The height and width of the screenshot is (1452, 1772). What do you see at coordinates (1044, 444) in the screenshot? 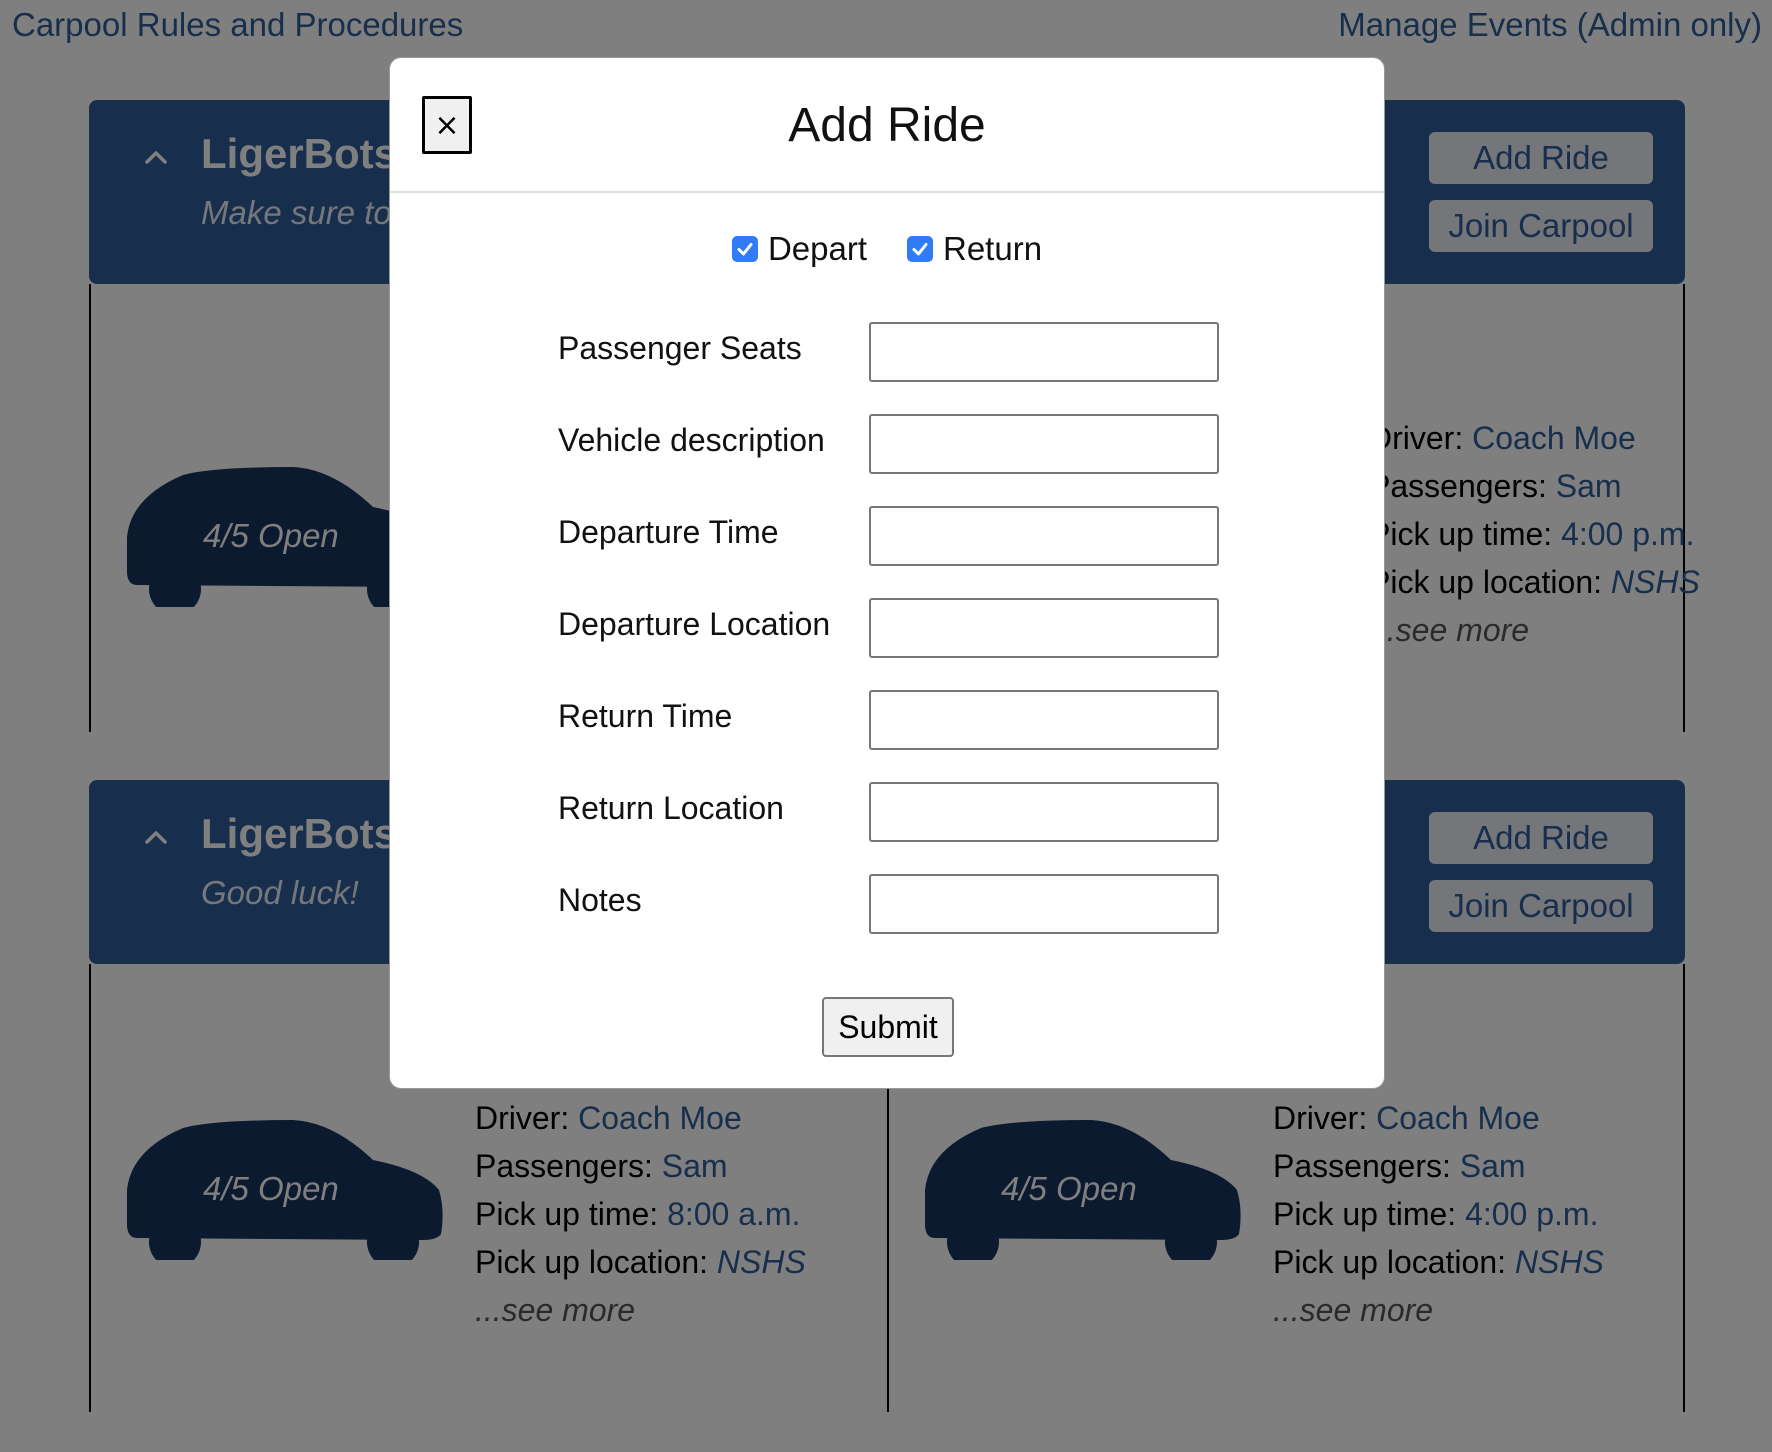
I see `vehicle-description-input` at bounding box center [1044, 444].